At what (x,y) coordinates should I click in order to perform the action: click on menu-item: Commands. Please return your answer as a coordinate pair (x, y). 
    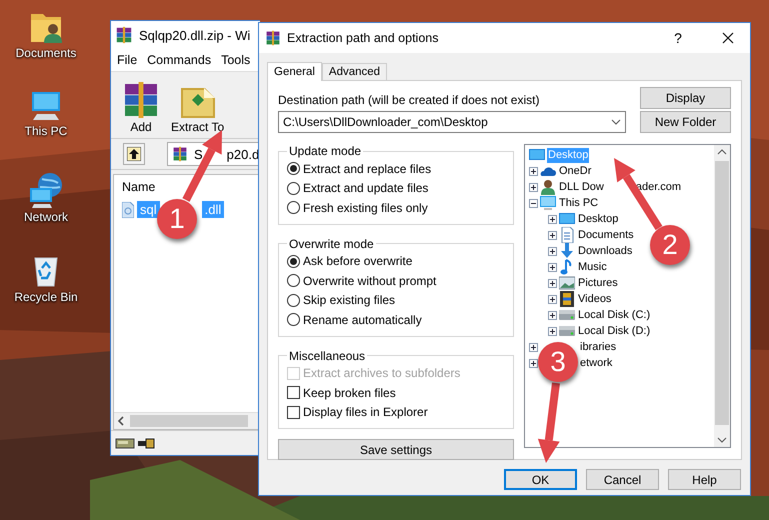
    Looking at the image, I should click on (179, 60).